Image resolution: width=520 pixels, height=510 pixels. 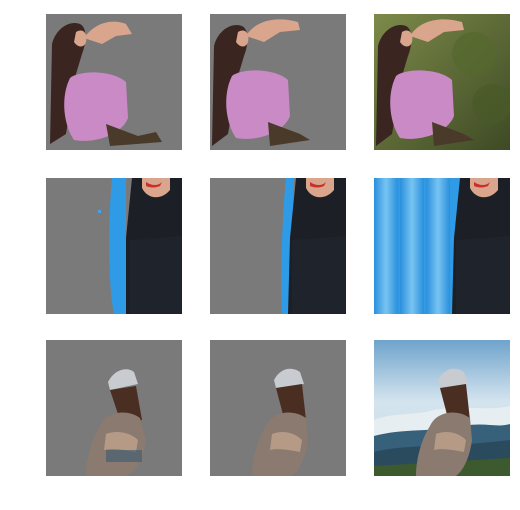 I want to click on row3-masked-refined-image, so click(x=278, y=408).